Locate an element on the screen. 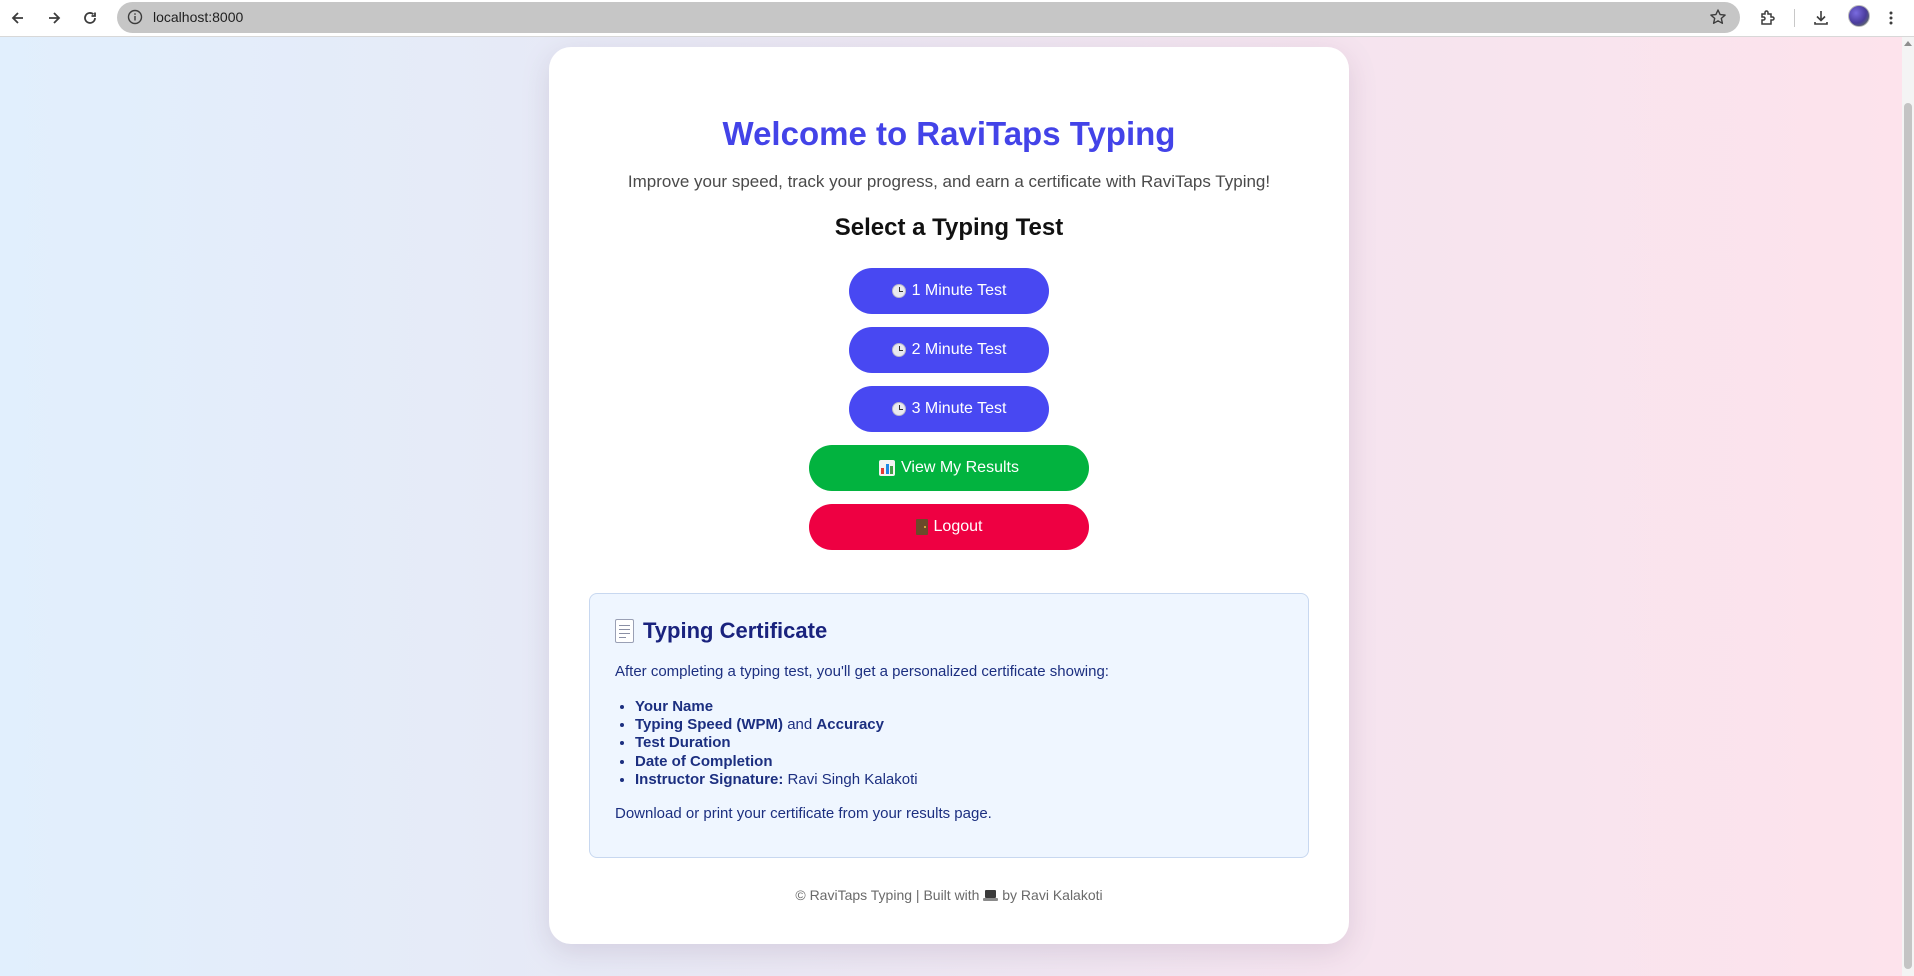 This screenshot has height=976, width=1914. extensions-button is located at coordinates (1768, 18).